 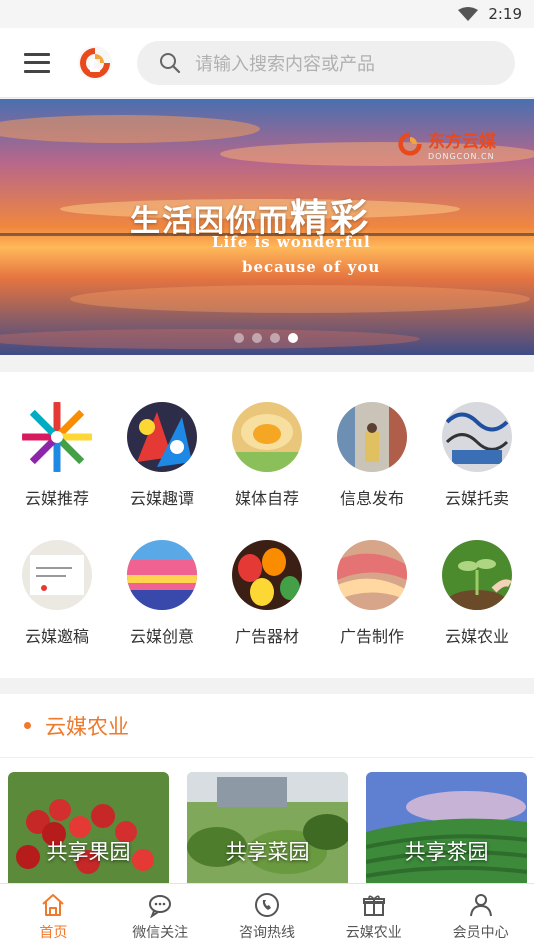 I want to click on menu-icon, so click(x=37, y=62).